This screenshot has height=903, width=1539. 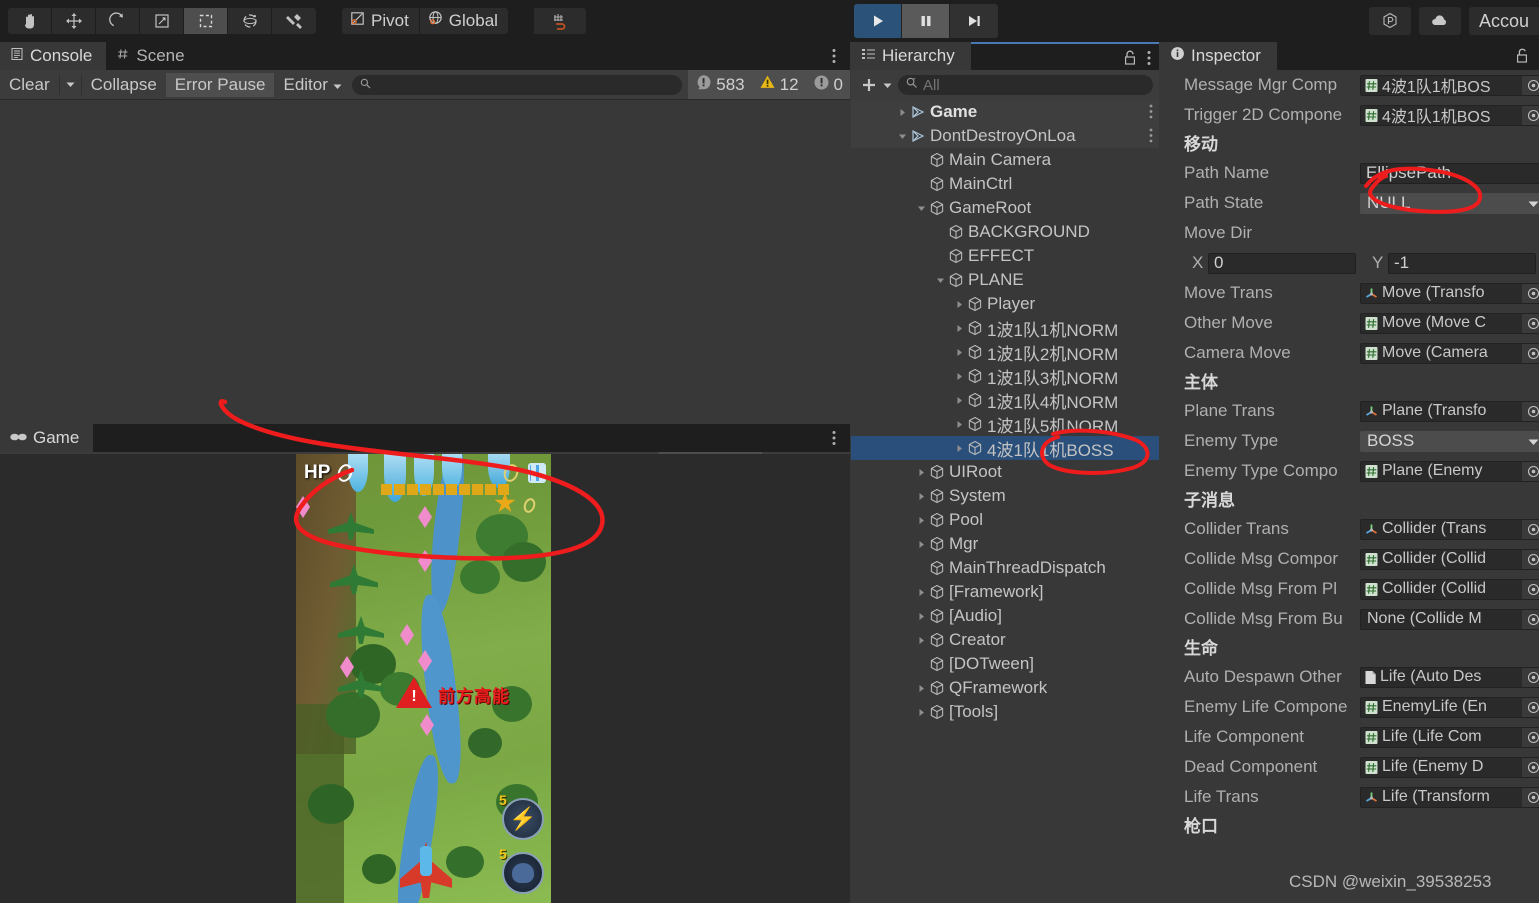 I want to click on hierarchy-panel-menu, so click(x=1149, y=60).